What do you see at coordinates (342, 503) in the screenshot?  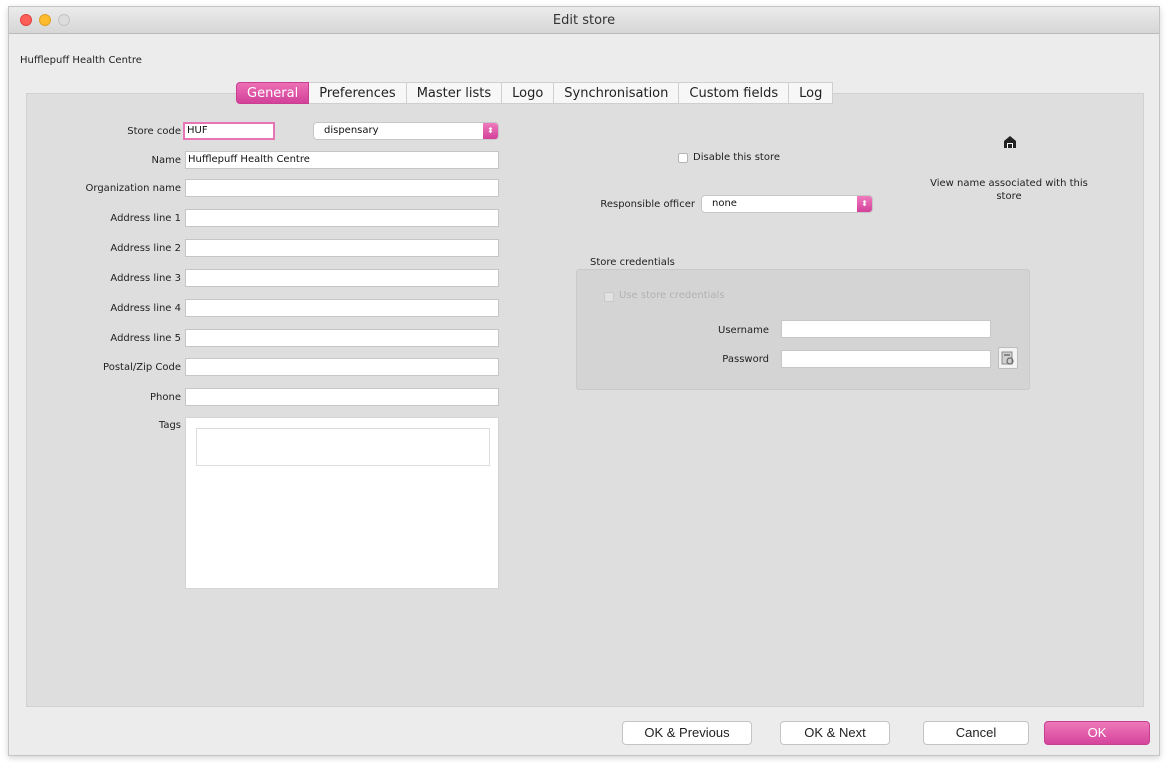 I see `tags-area` at bounding box center [342, 503].